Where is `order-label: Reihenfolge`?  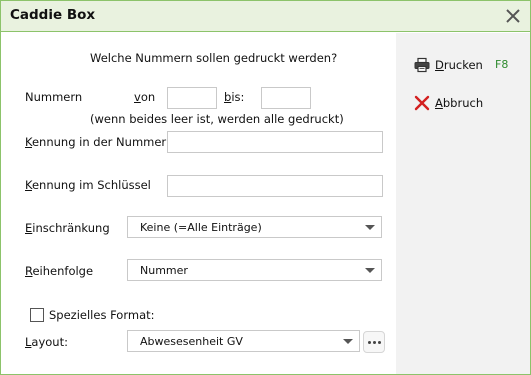 order-label: Reihenfolge is located at coordinates (59, 271).